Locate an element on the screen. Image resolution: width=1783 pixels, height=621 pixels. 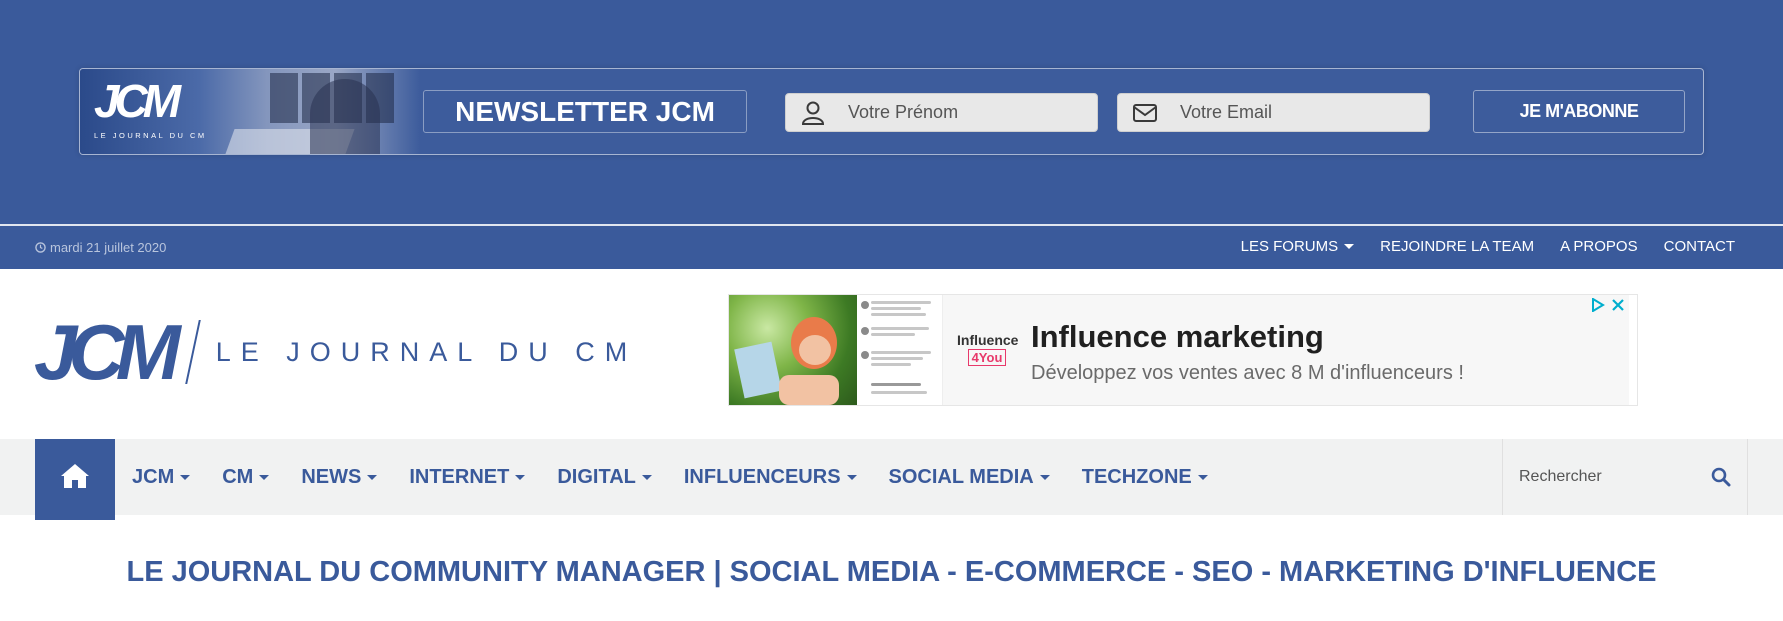
logo-divider is located at coordinates (192, 352).